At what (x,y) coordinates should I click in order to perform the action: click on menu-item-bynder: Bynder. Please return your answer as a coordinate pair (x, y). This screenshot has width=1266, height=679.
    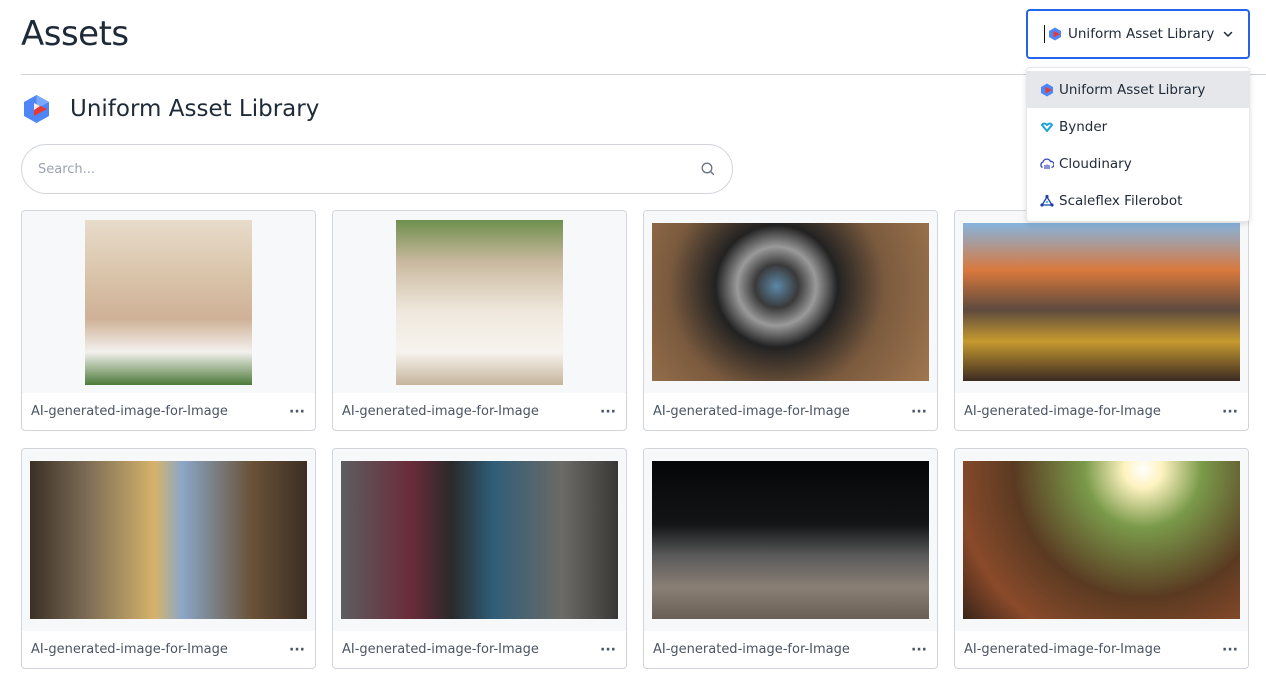
    Looking at the image, I should click on (1138, 126).